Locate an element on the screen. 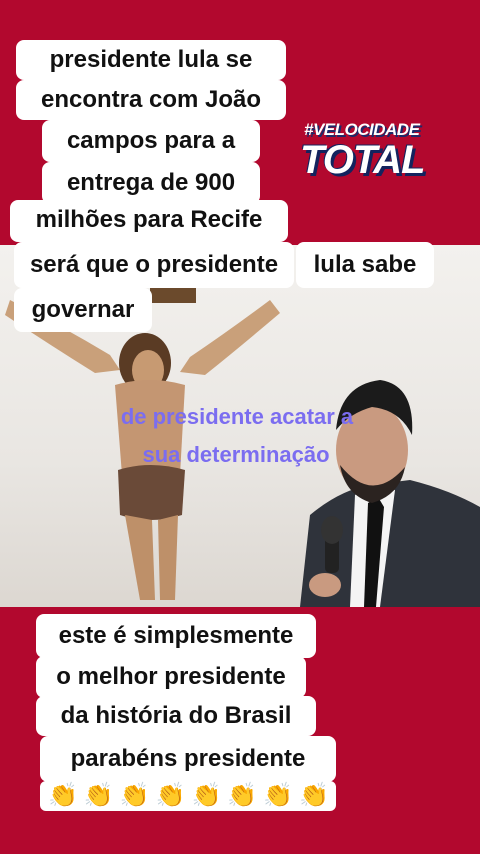  overlay-line-2: sua determinação is located at coordinates (236, 454).